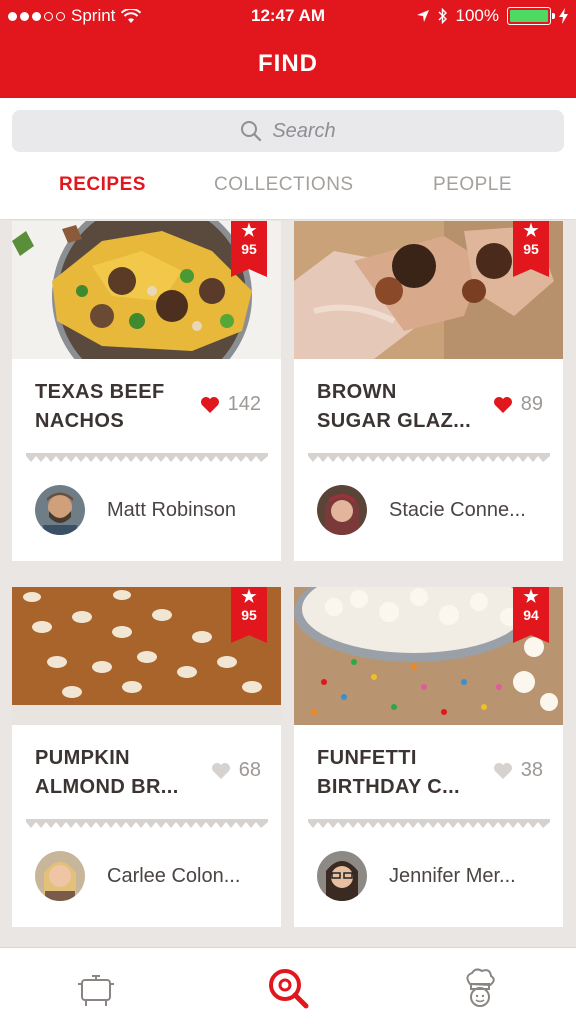 This screenshot has width=576, height=1024. Describe the element at coordinates (480, 988) in the screenshot. I see `chef-profile-icon` at that location.